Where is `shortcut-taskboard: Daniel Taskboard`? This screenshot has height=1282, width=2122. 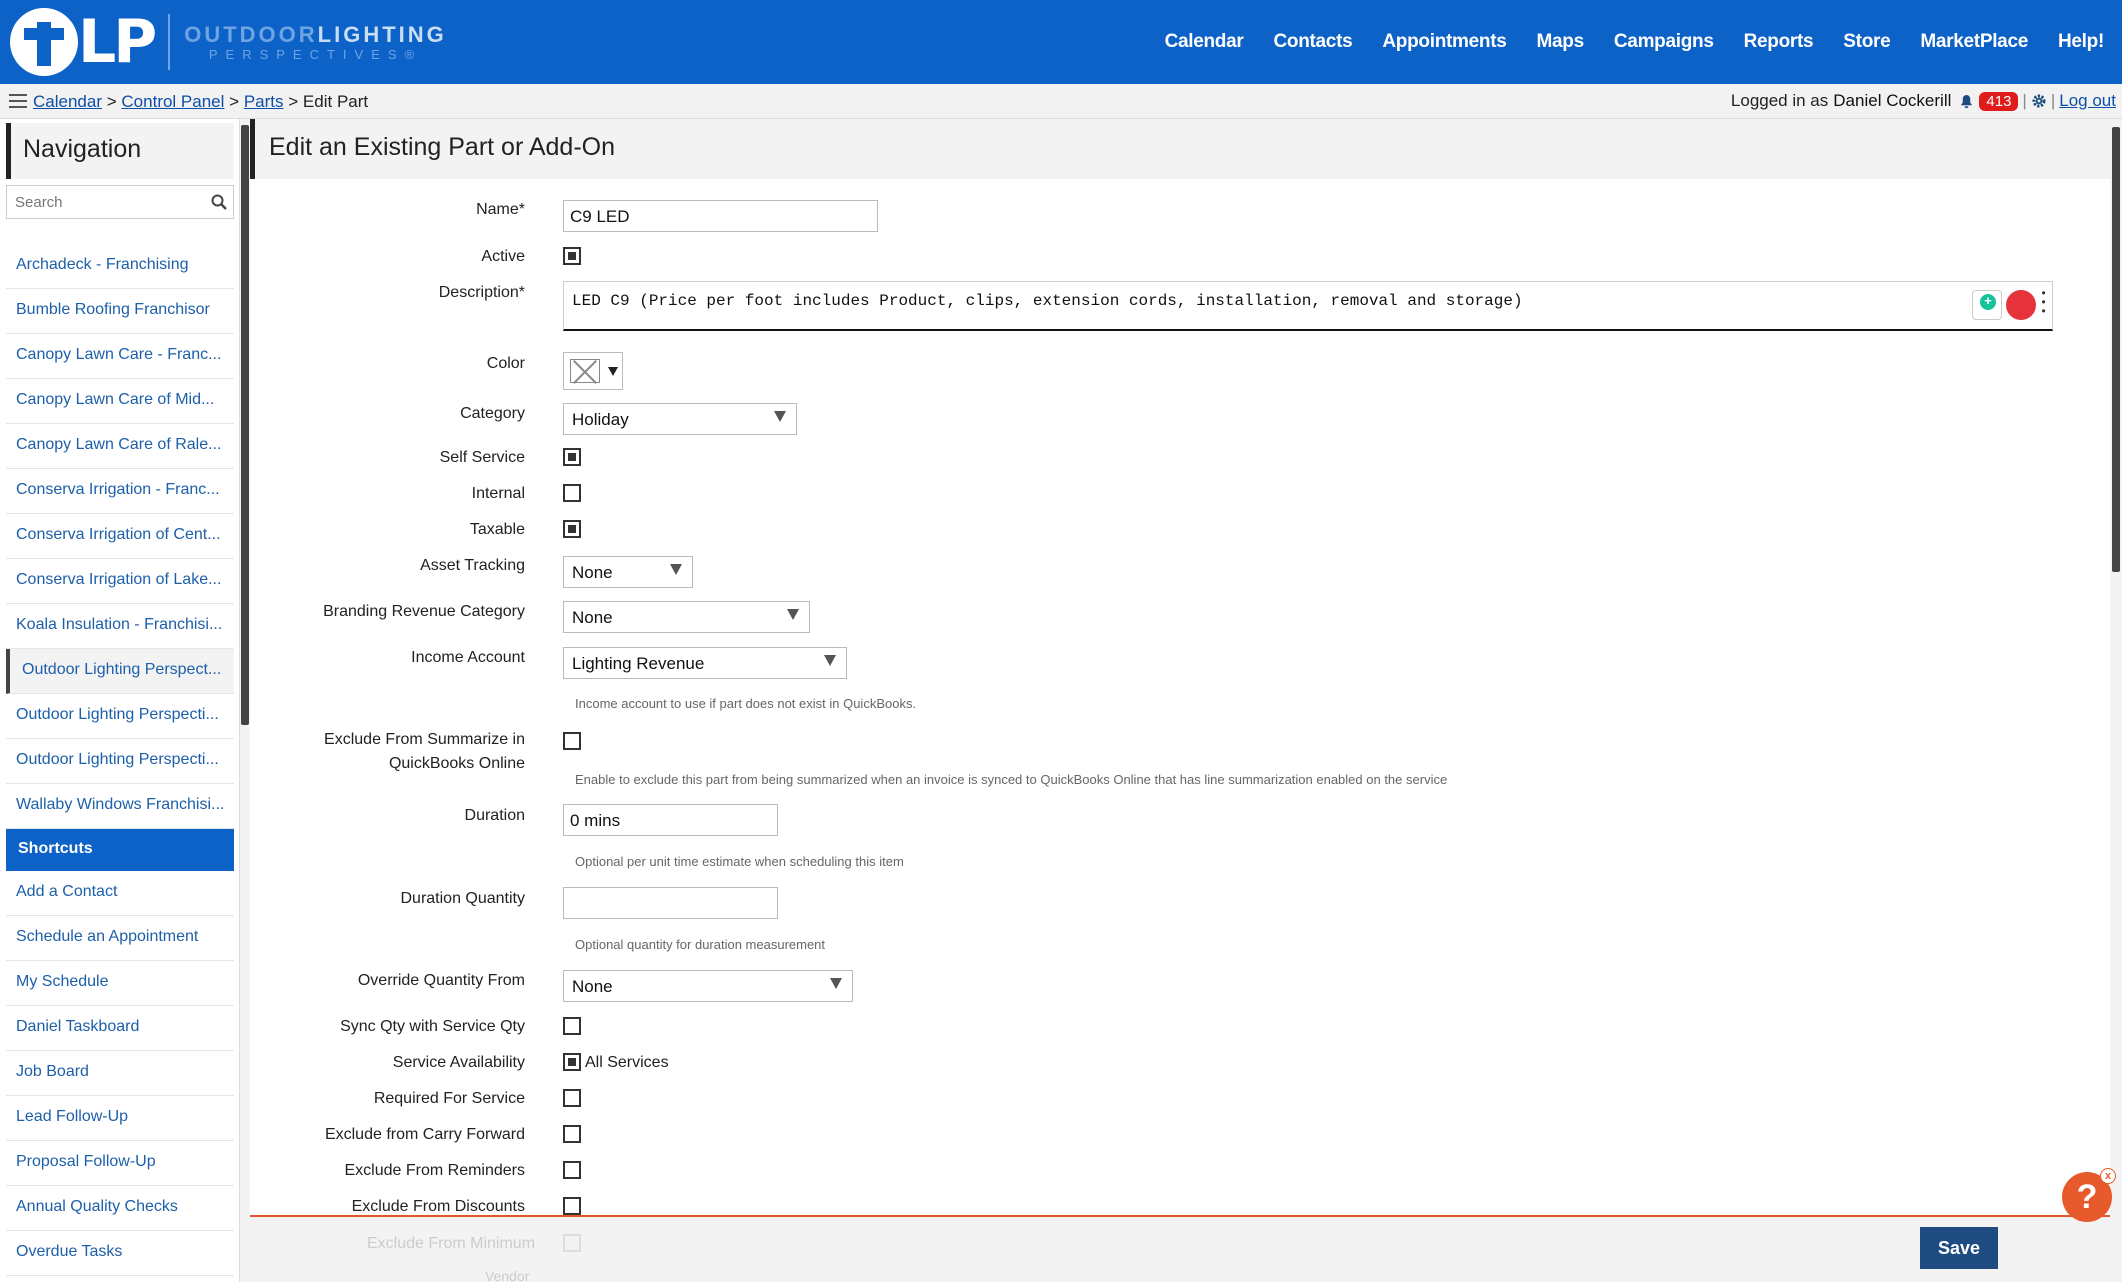
shortcut-taskboard: Daniel Taskboard is located at coordinates (120, 1028).